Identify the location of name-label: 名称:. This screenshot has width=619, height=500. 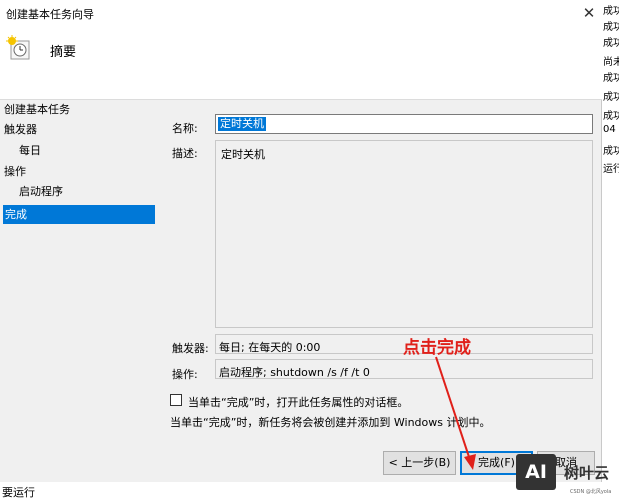
(185, 128).